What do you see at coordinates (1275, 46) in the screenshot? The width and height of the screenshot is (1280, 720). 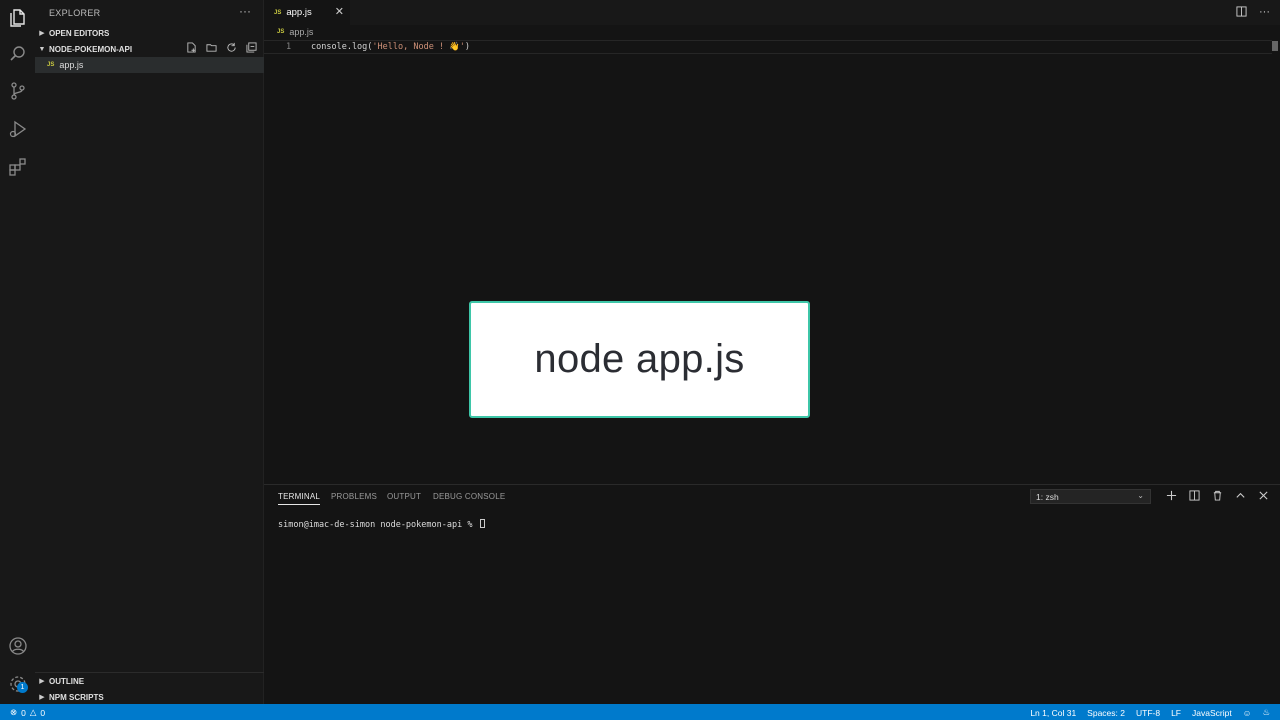 I see `scrollbar-marker` at bounding box center [1275, 46].